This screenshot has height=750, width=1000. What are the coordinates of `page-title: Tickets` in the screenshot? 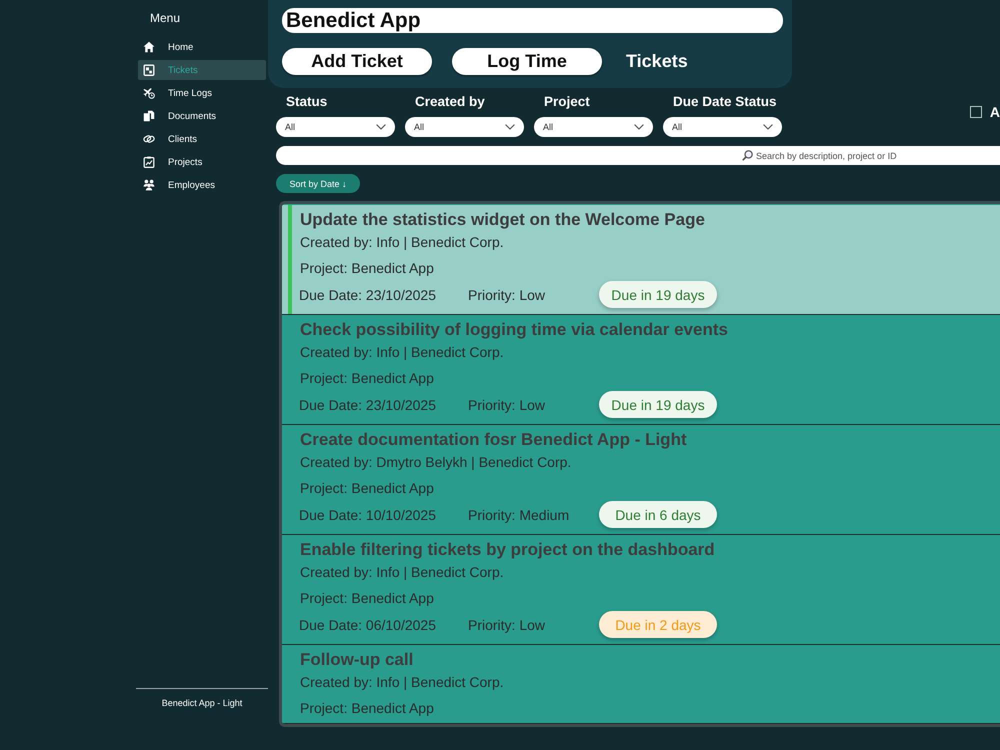 It's located at (657, 61).